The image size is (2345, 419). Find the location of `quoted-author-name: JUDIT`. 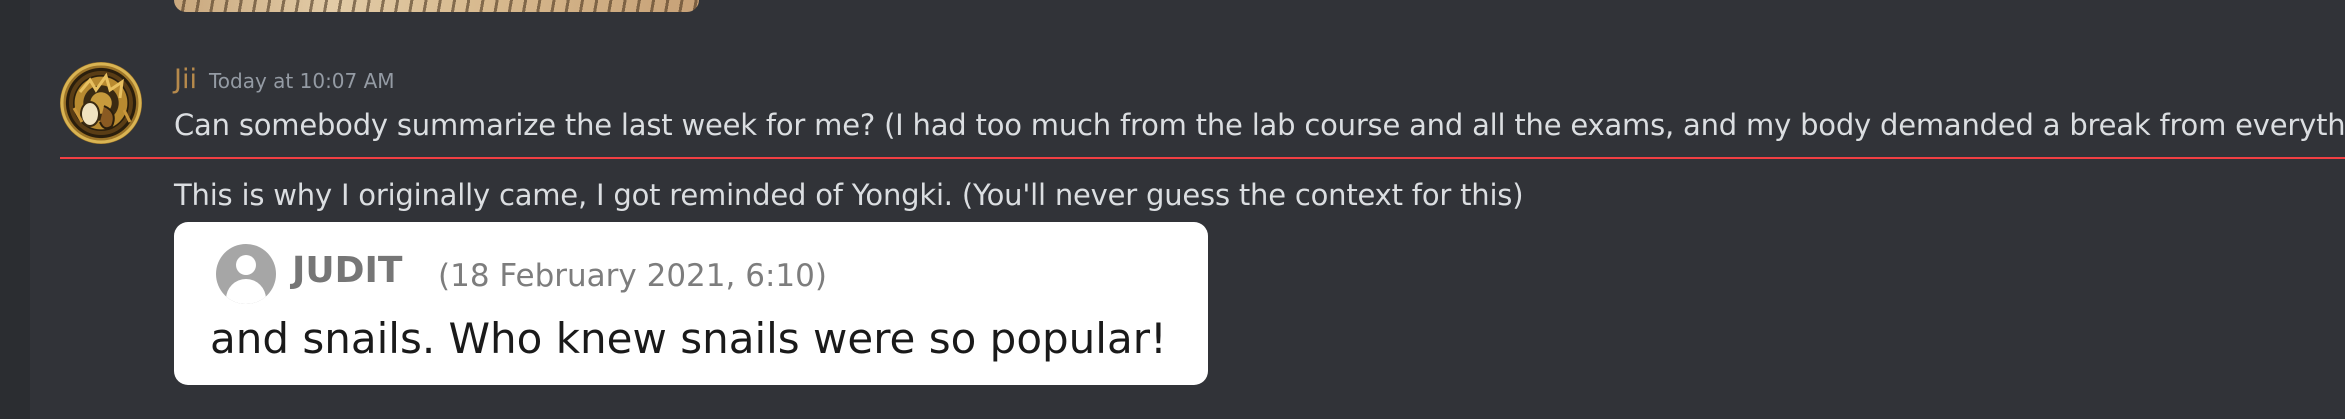

quoted-author-name: JUDIT is located at coordinates (347, 270).